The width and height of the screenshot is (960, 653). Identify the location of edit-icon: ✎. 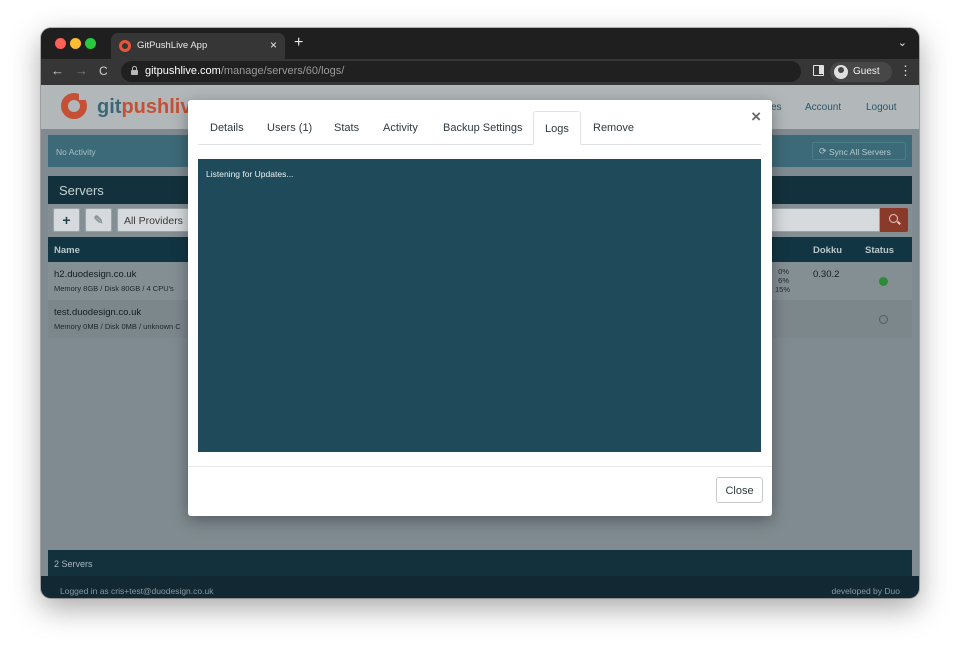
(98, 220).